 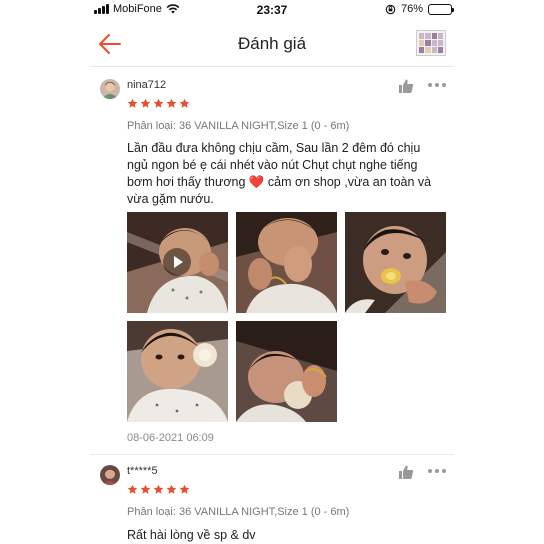 What do you see at coordinates (147, 85) in the screenshot?
I see `review-username: nina712` at bounding box center [147, 85].